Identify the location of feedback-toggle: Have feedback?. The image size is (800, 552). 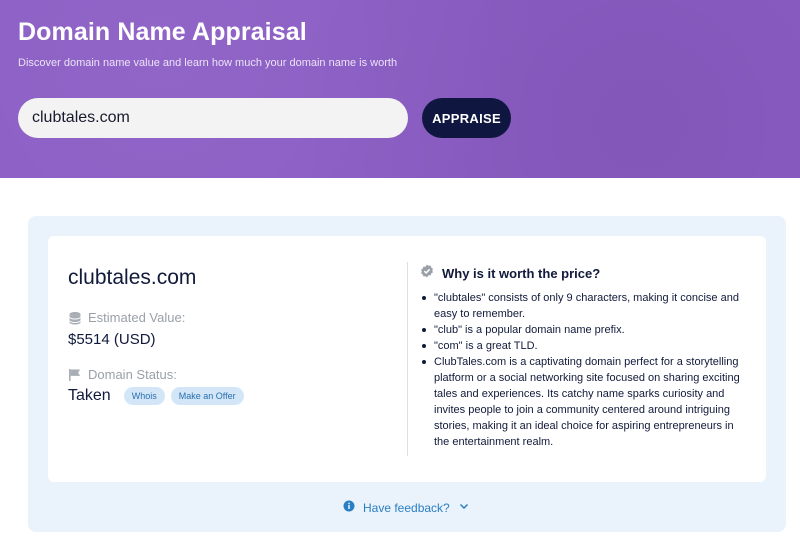
(406, 507).